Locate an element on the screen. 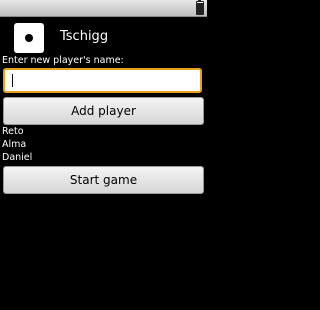 The width and height of the screenshot is (320, 310). player-list-item: Reto is located at coordinates (13, 131).